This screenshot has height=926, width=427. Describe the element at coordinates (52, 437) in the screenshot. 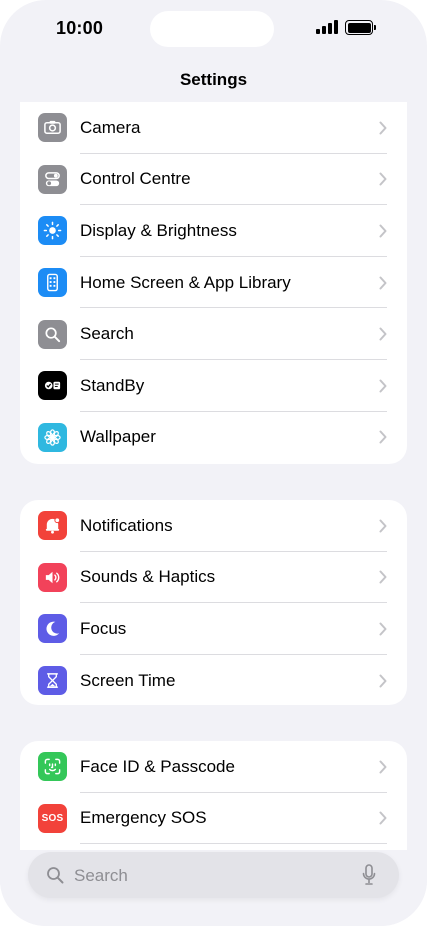

I see `flower-icon` at that location.